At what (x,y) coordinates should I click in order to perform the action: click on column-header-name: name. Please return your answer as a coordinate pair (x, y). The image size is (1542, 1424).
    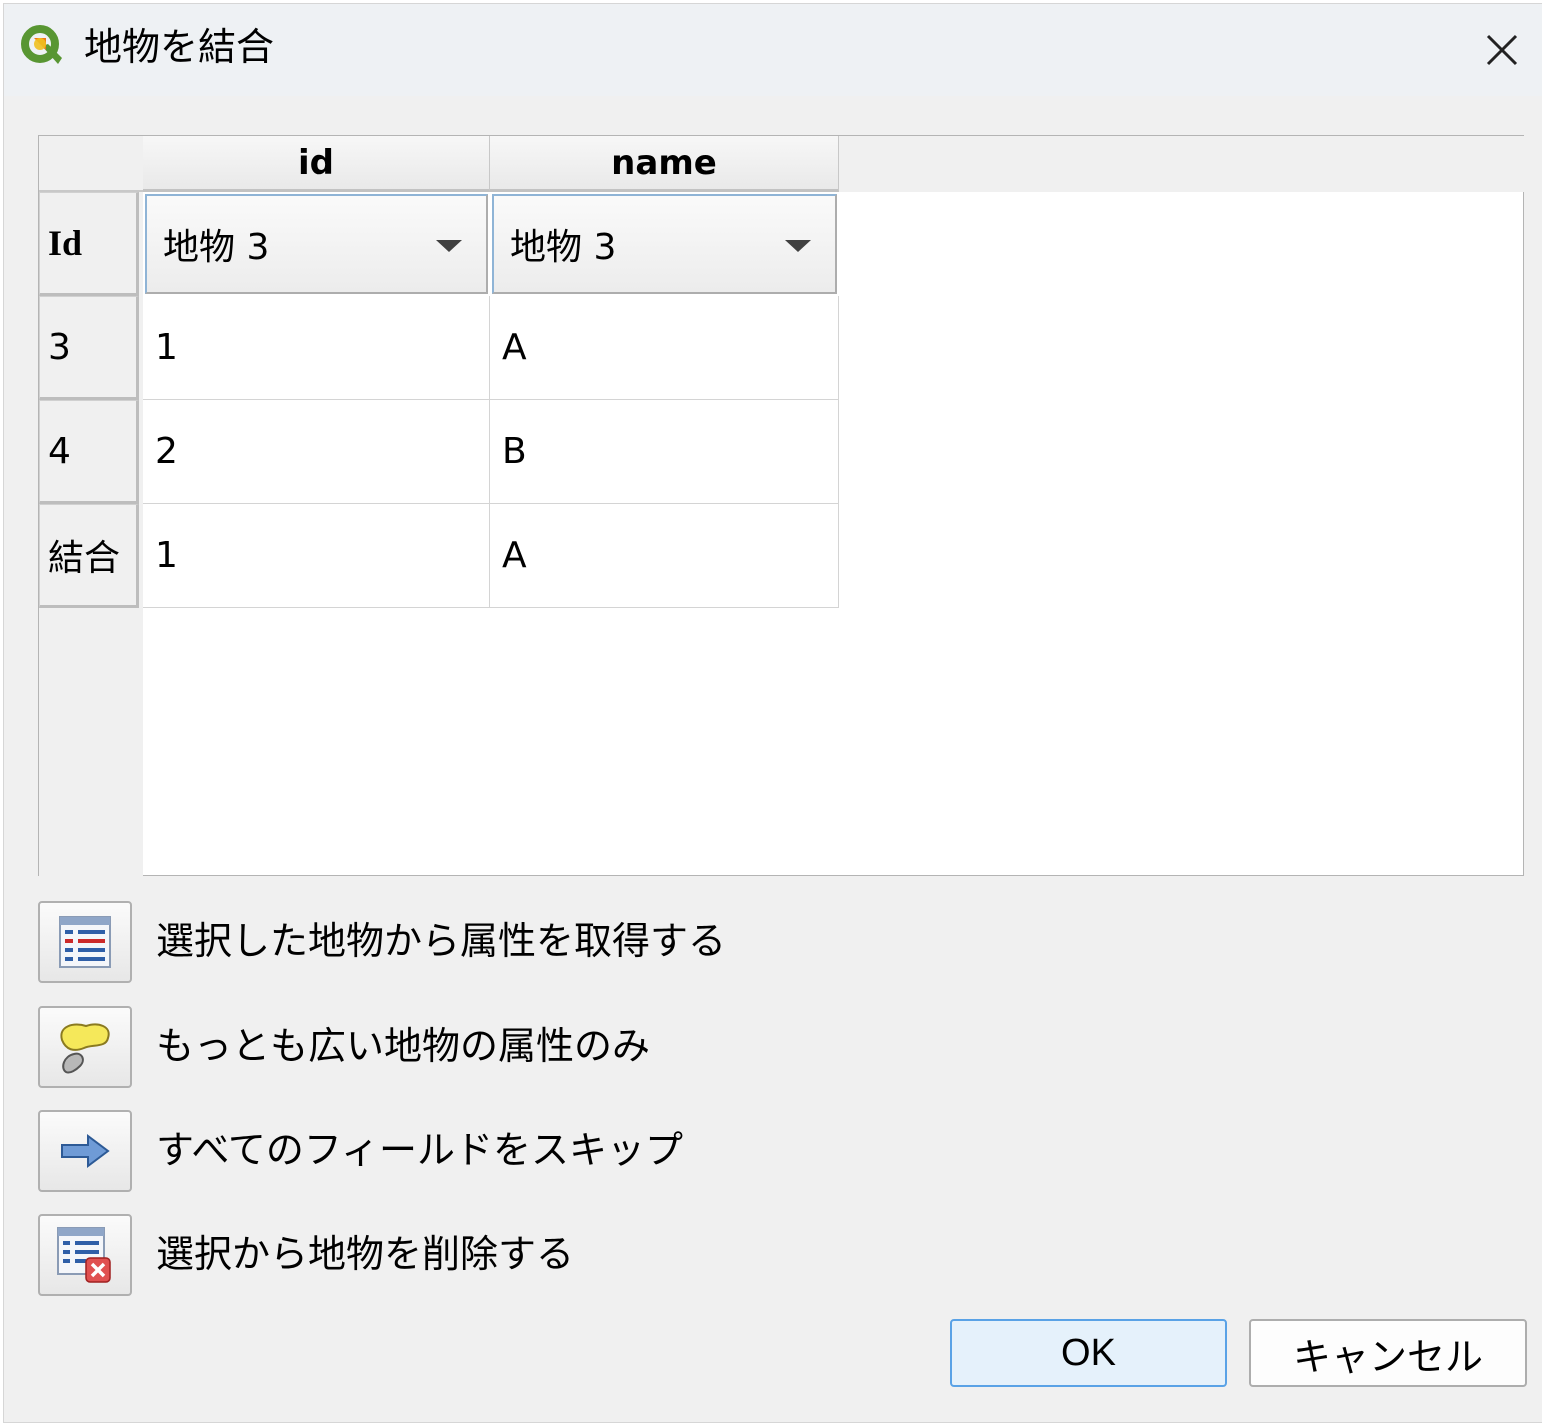
    Looking at the image, I should click on (664, 164).